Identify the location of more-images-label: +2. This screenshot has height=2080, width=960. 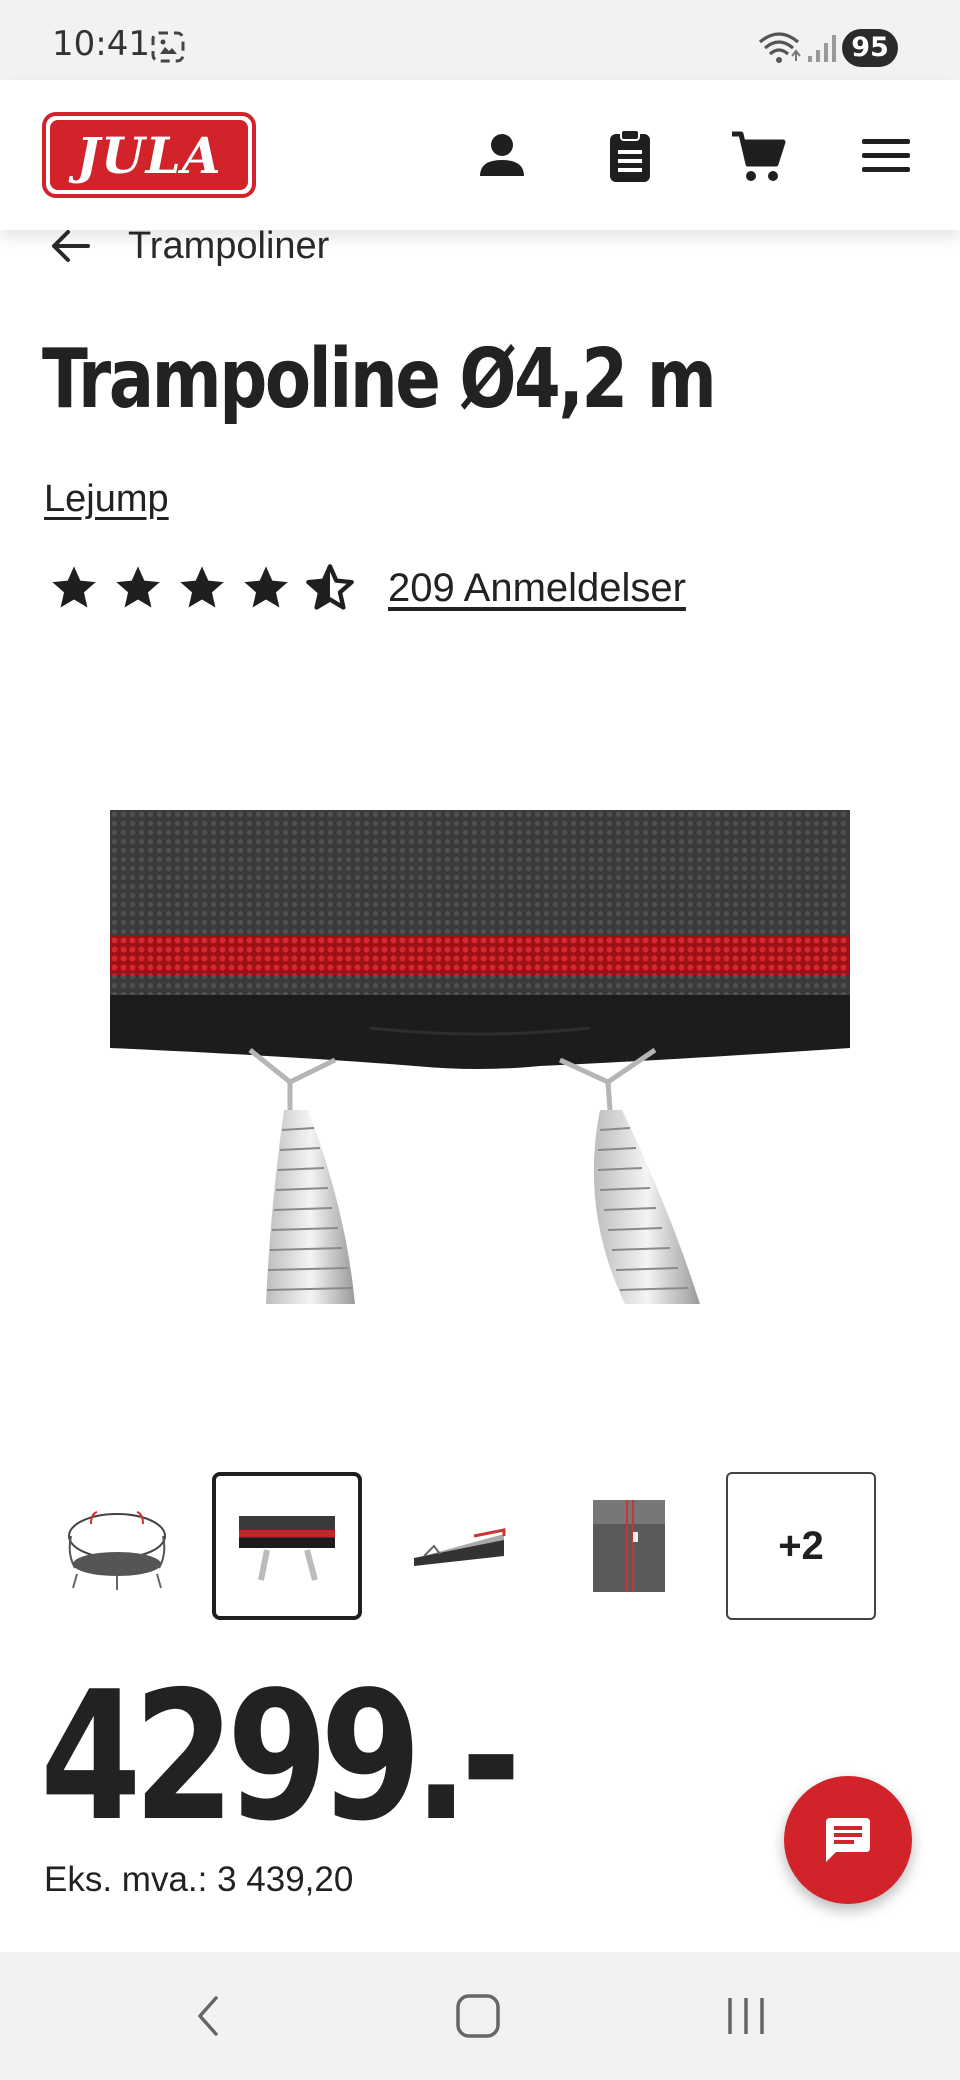
(801, 1546).